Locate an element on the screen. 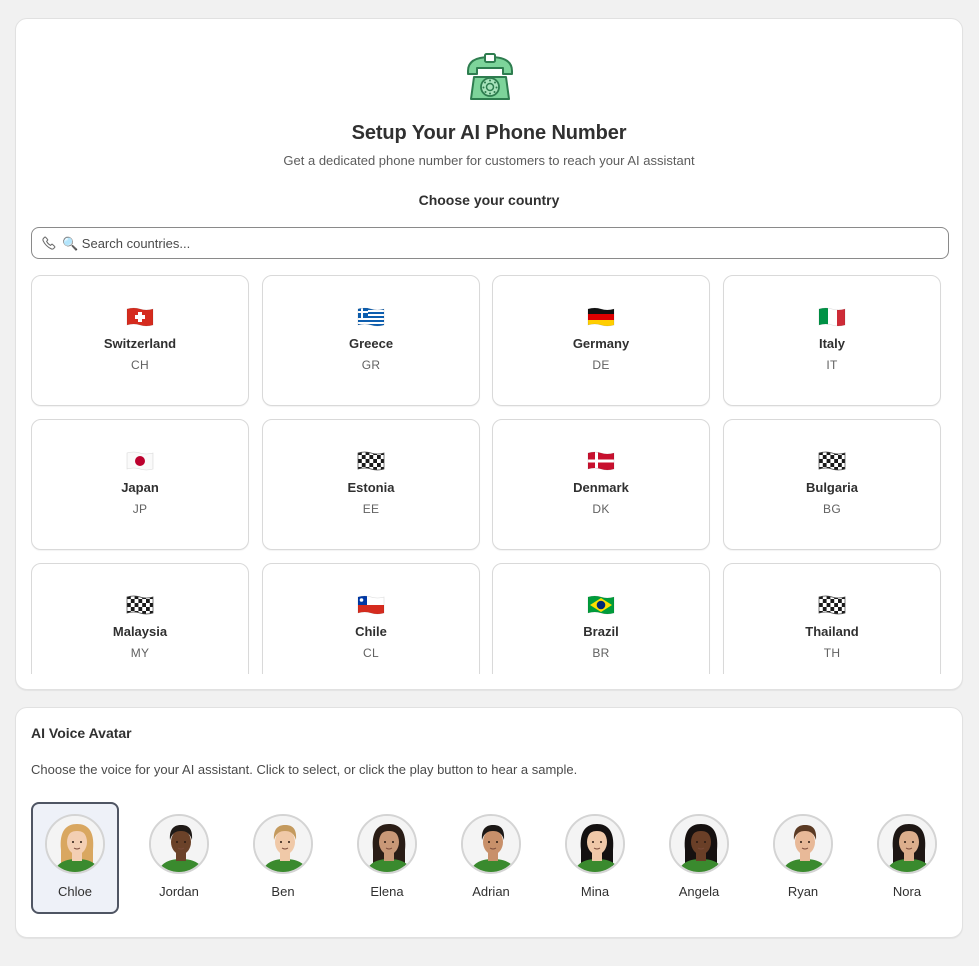 This screenshot has width=979, height=966. flag-ch-icon is located at coordinates (140, 317).